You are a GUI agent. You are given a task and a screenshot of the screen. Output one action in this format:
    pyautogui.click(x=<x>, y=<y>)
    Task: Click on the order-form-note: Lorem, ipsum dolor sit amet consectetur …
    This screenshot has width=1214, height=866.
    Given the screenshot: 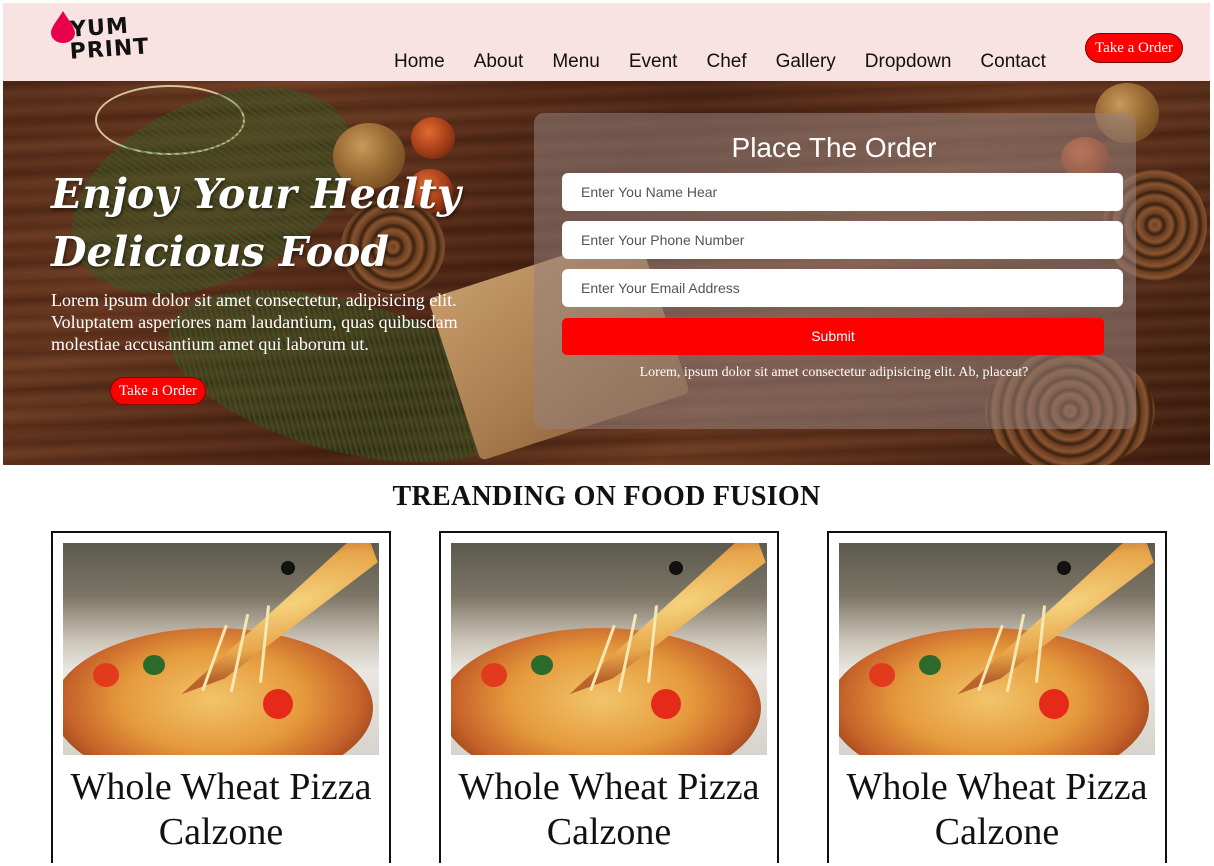 What is the action you would take?
    pyautogui.click(x=834, y=372)
    